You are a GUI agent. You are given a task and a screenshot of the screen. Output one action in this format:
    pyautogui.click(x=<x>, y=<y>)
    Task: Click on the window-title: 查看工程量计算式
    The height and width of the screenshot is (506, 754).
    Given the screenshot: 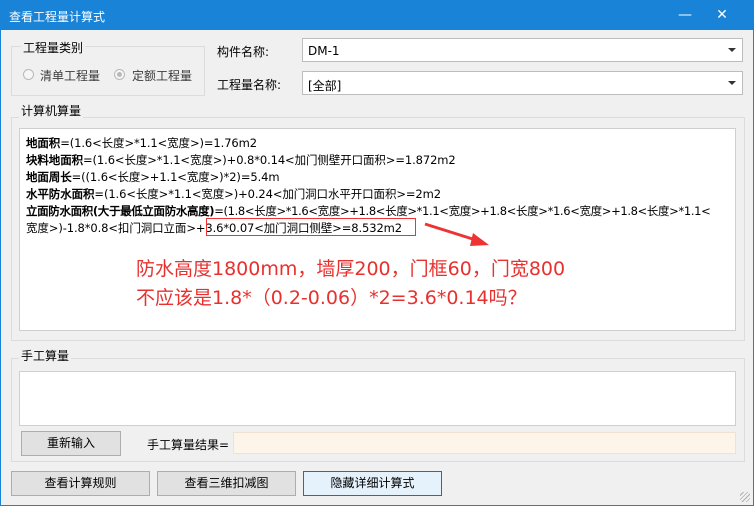 What is the action you would take?
    pyautogui.click(x=57, y=17)
    